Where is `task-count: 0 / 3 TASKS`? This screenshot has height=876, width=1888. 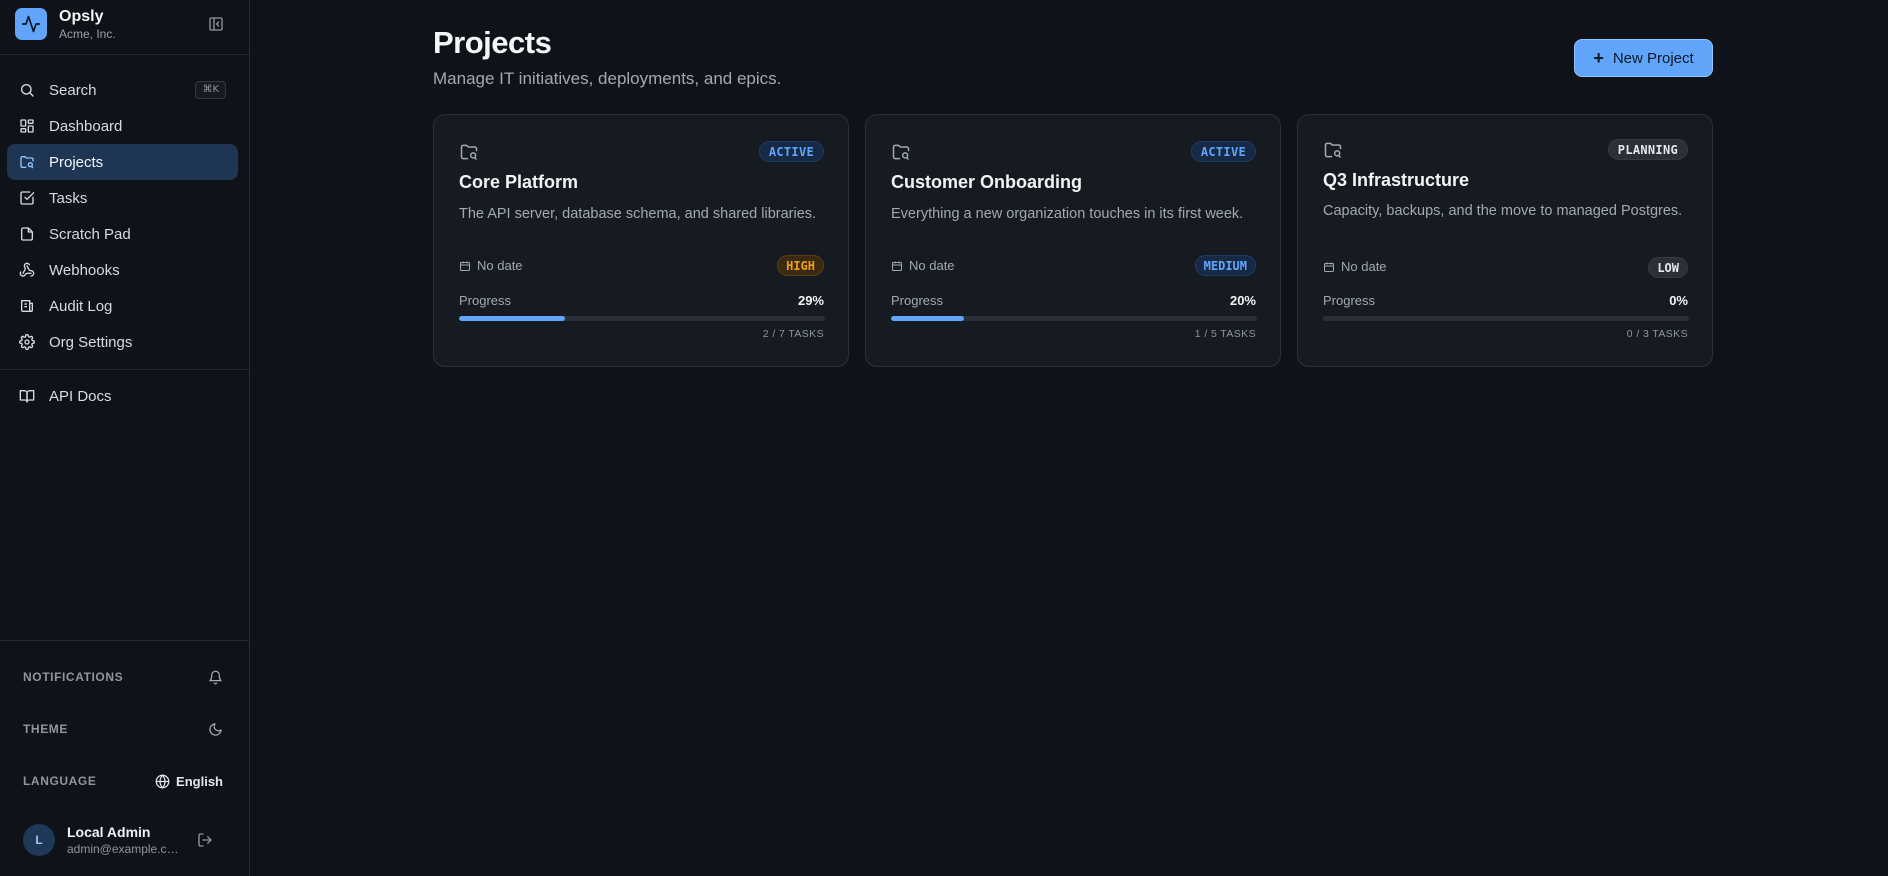 task-count: 0 / 3 TASKS is located at coordinates (1657, 334).